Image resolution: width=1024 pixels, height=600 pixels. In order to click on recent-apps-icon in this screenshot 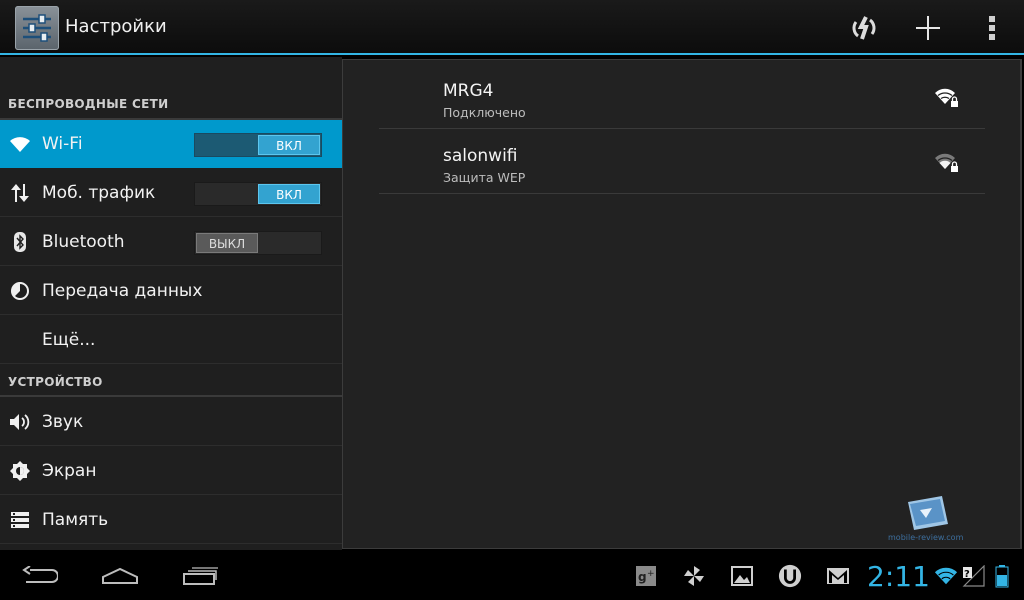, I will do `click(200, 576)`.